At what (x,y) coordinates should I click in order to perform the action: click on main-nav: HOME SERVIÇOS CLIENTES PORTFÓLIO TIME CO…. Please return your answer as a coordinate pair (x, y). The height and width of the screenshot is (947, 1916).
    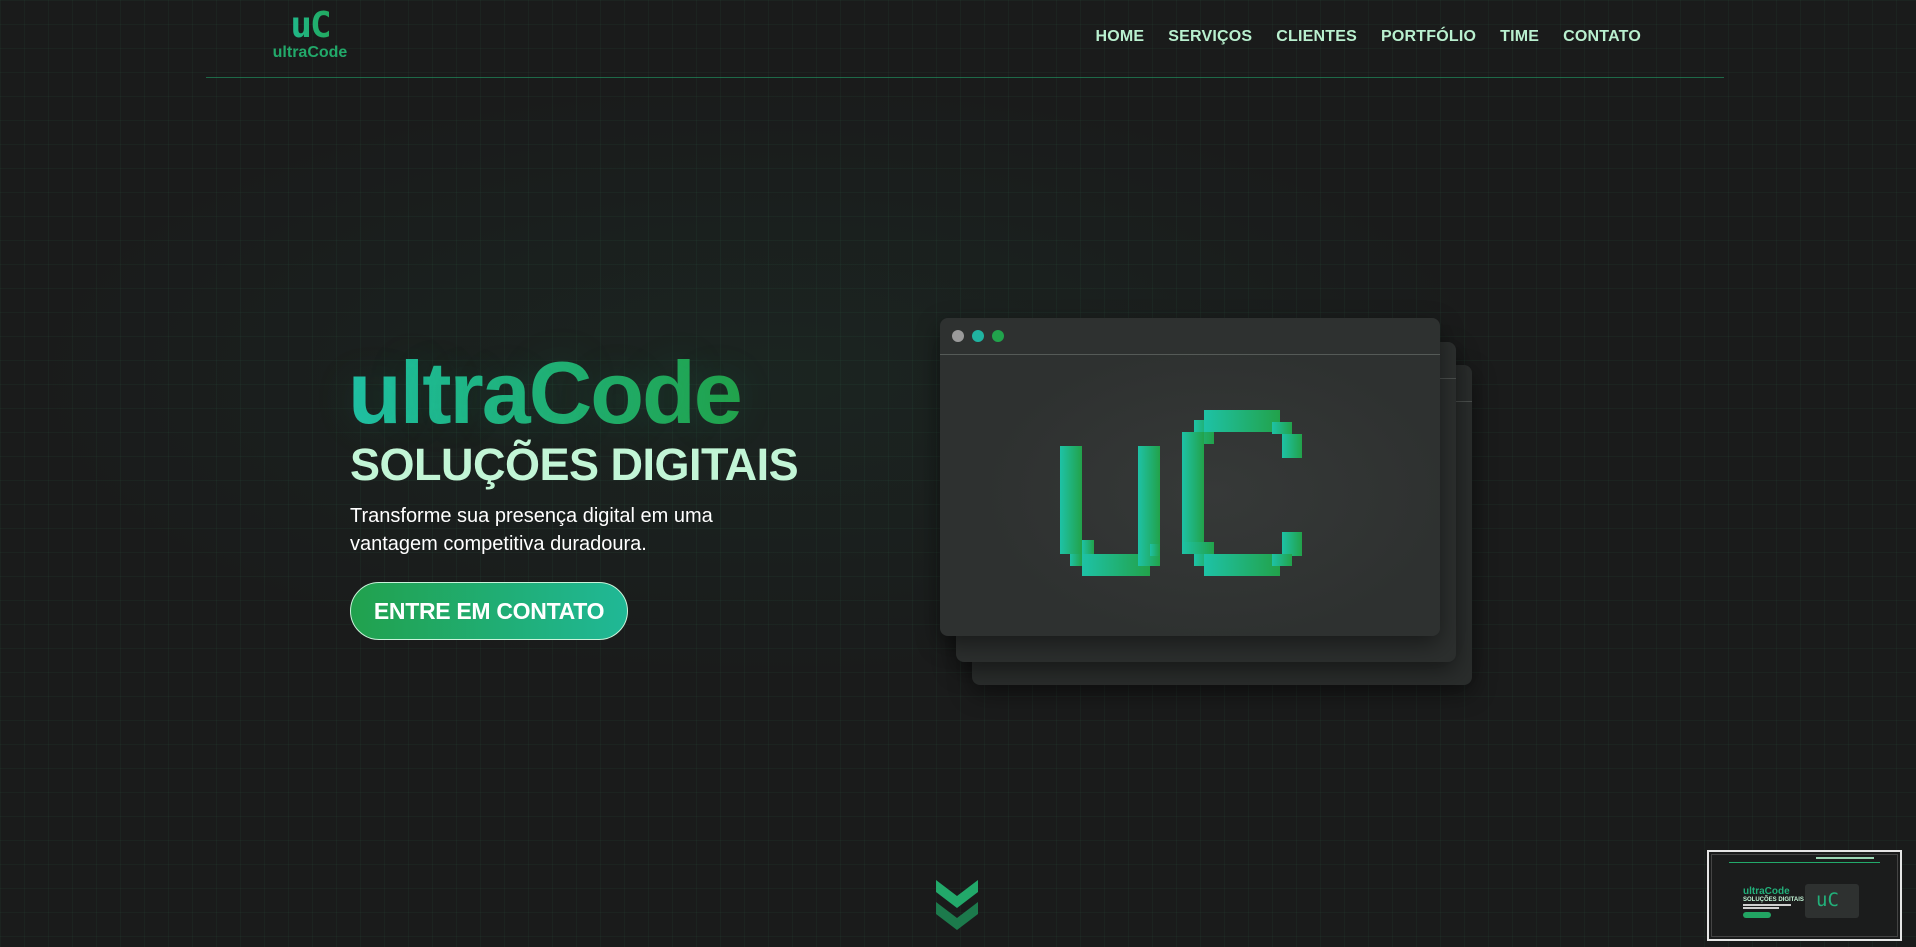
    Looking at the image, I should click on (1368, 37).